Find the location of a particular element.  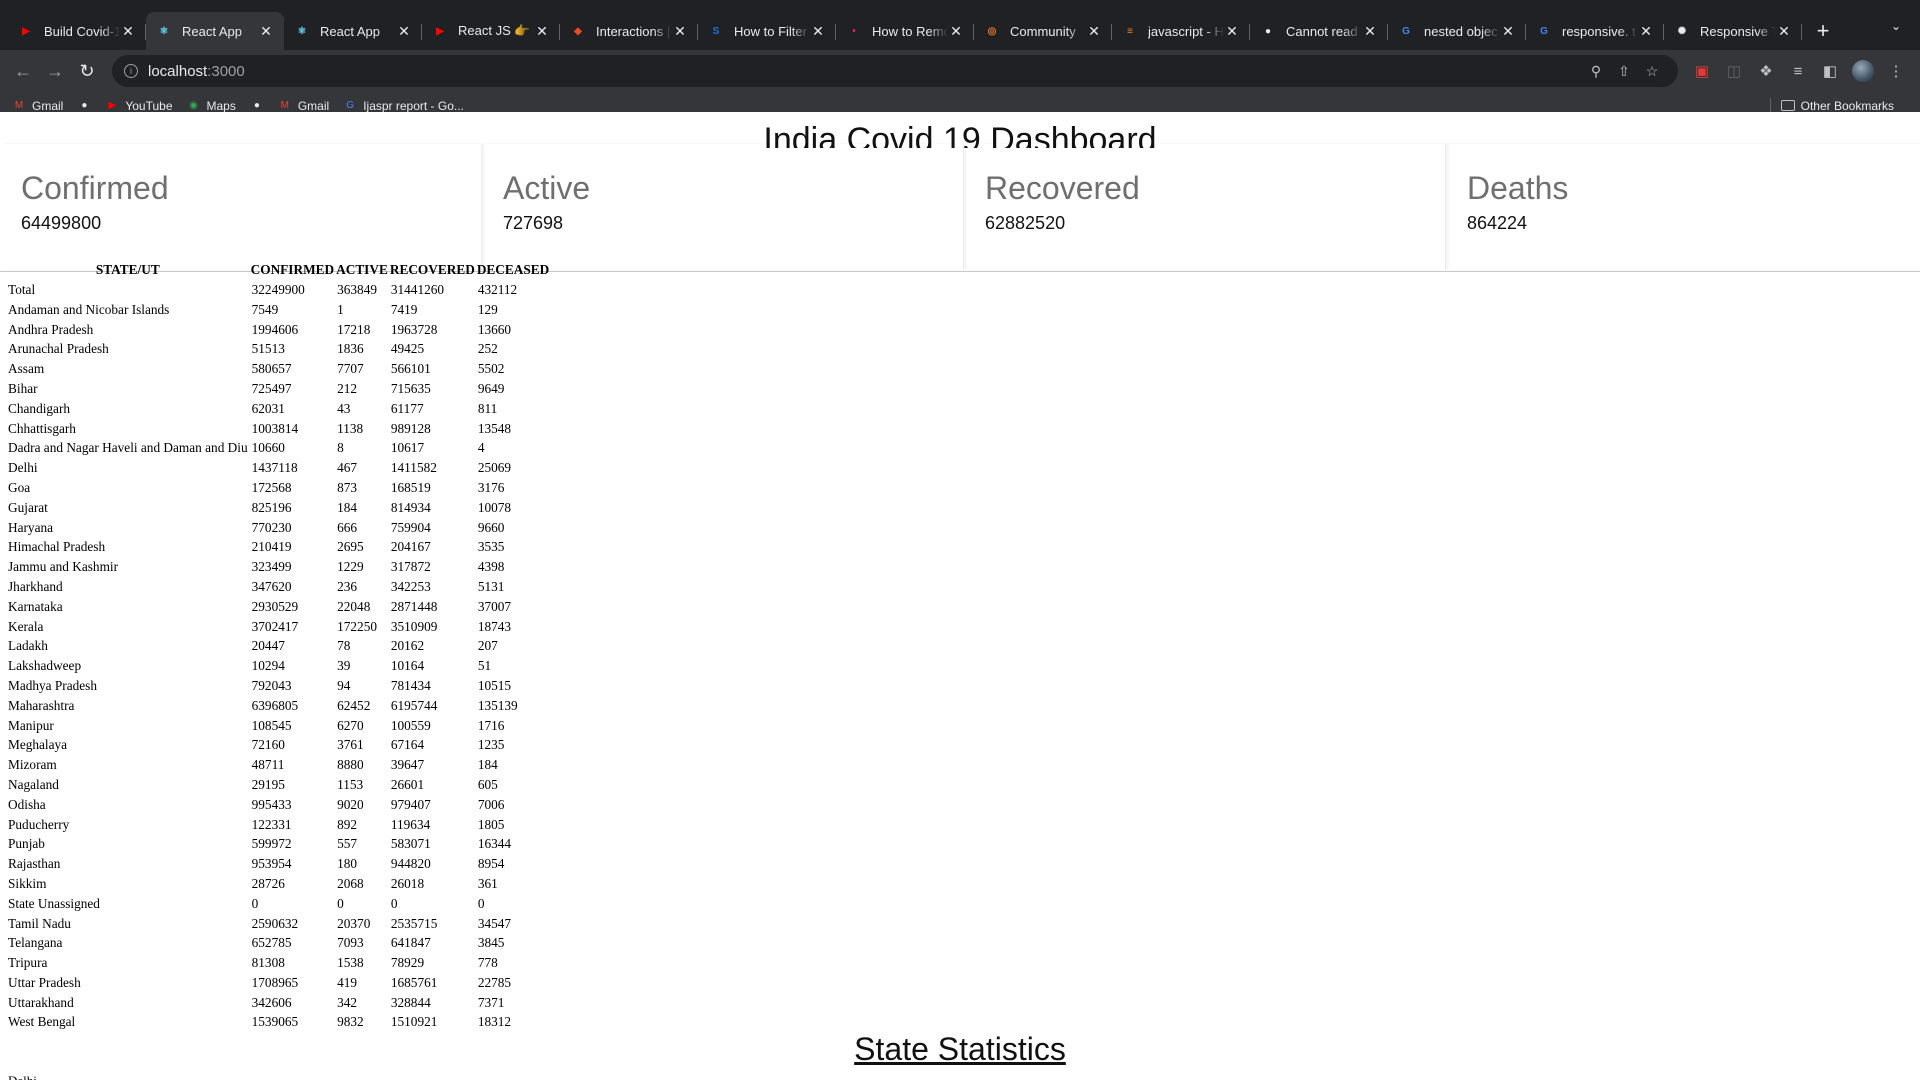

tab: ▶ Build Covid-19✕ is located at coordinates (77, 31).